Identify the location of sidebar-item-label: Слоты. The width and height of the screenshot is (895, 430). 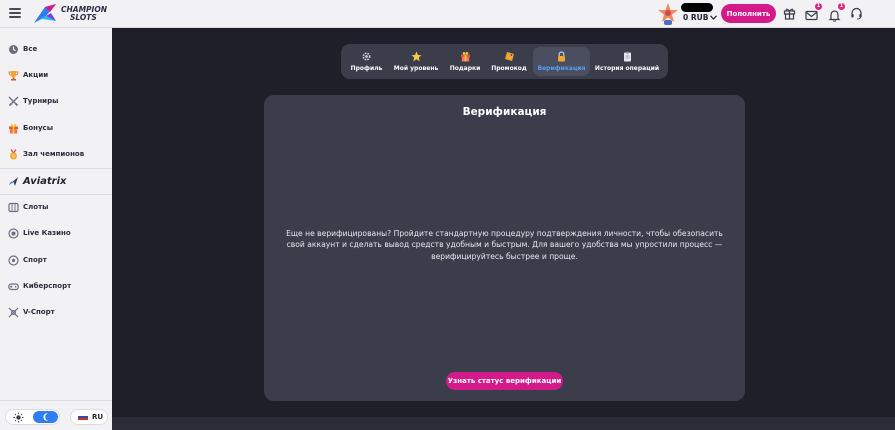
(36, 207).